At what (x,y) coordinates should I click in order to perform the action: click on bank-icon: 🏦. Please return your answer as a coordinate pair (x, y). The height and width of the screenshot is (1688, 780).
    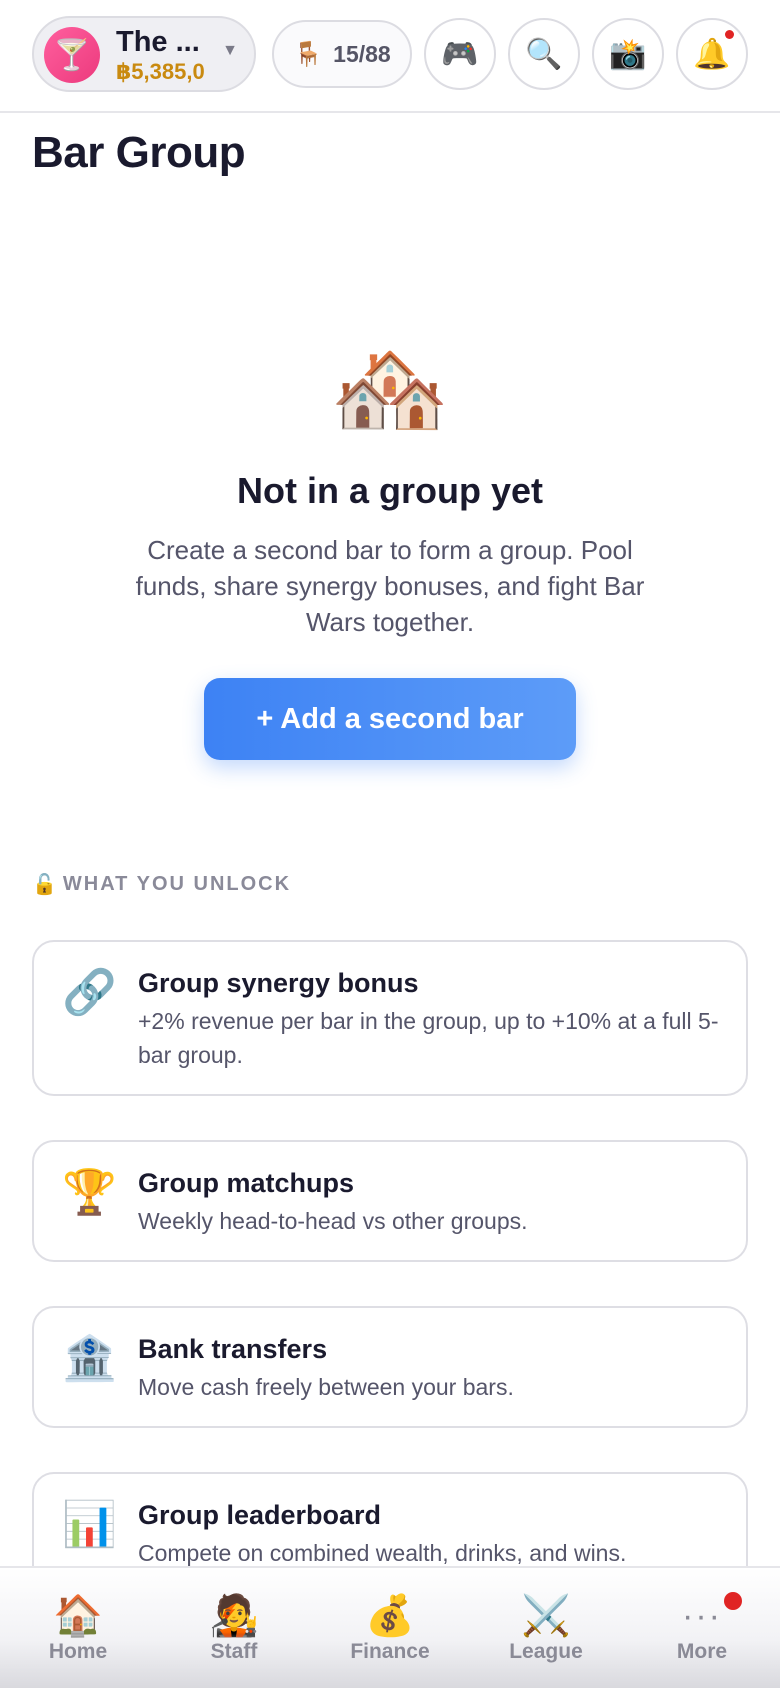
    Looking at the image, I should click on (89, 1358).